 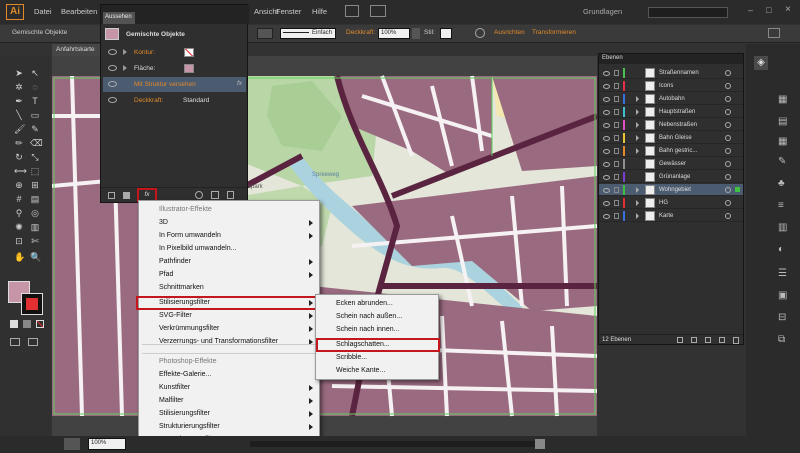 I want to click on paintbrush-icon: 🖌, so click(x=19, y=129).